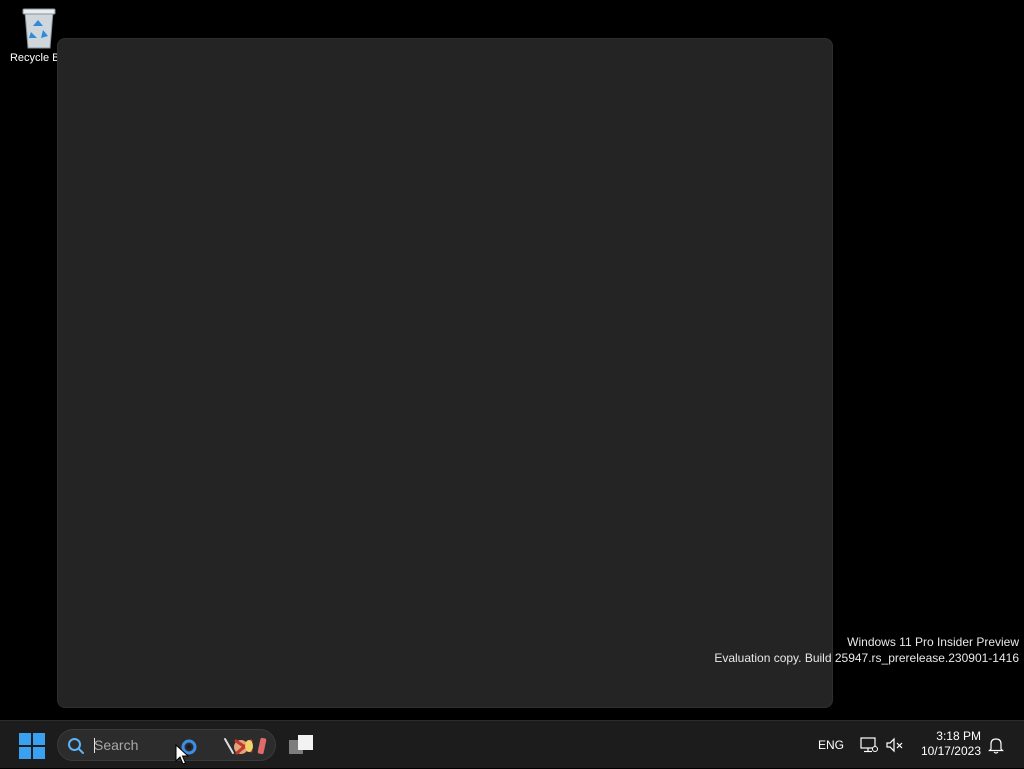 Image resolution: width=1024 pixels, height=769 pixels. I want to click on task-view-button, so click(301, 747).